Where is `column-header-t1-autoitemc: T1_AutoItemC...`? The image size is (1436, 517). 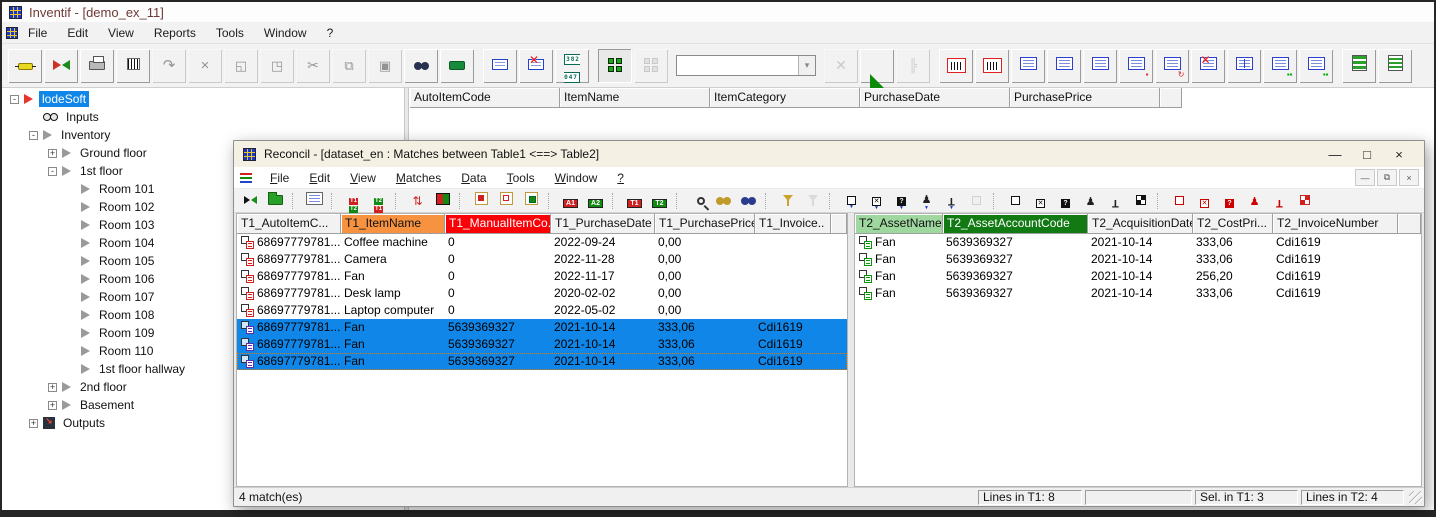
column-header-t1-autoitemc: T1_AutoItemC... is located at coordinates (289, 224).